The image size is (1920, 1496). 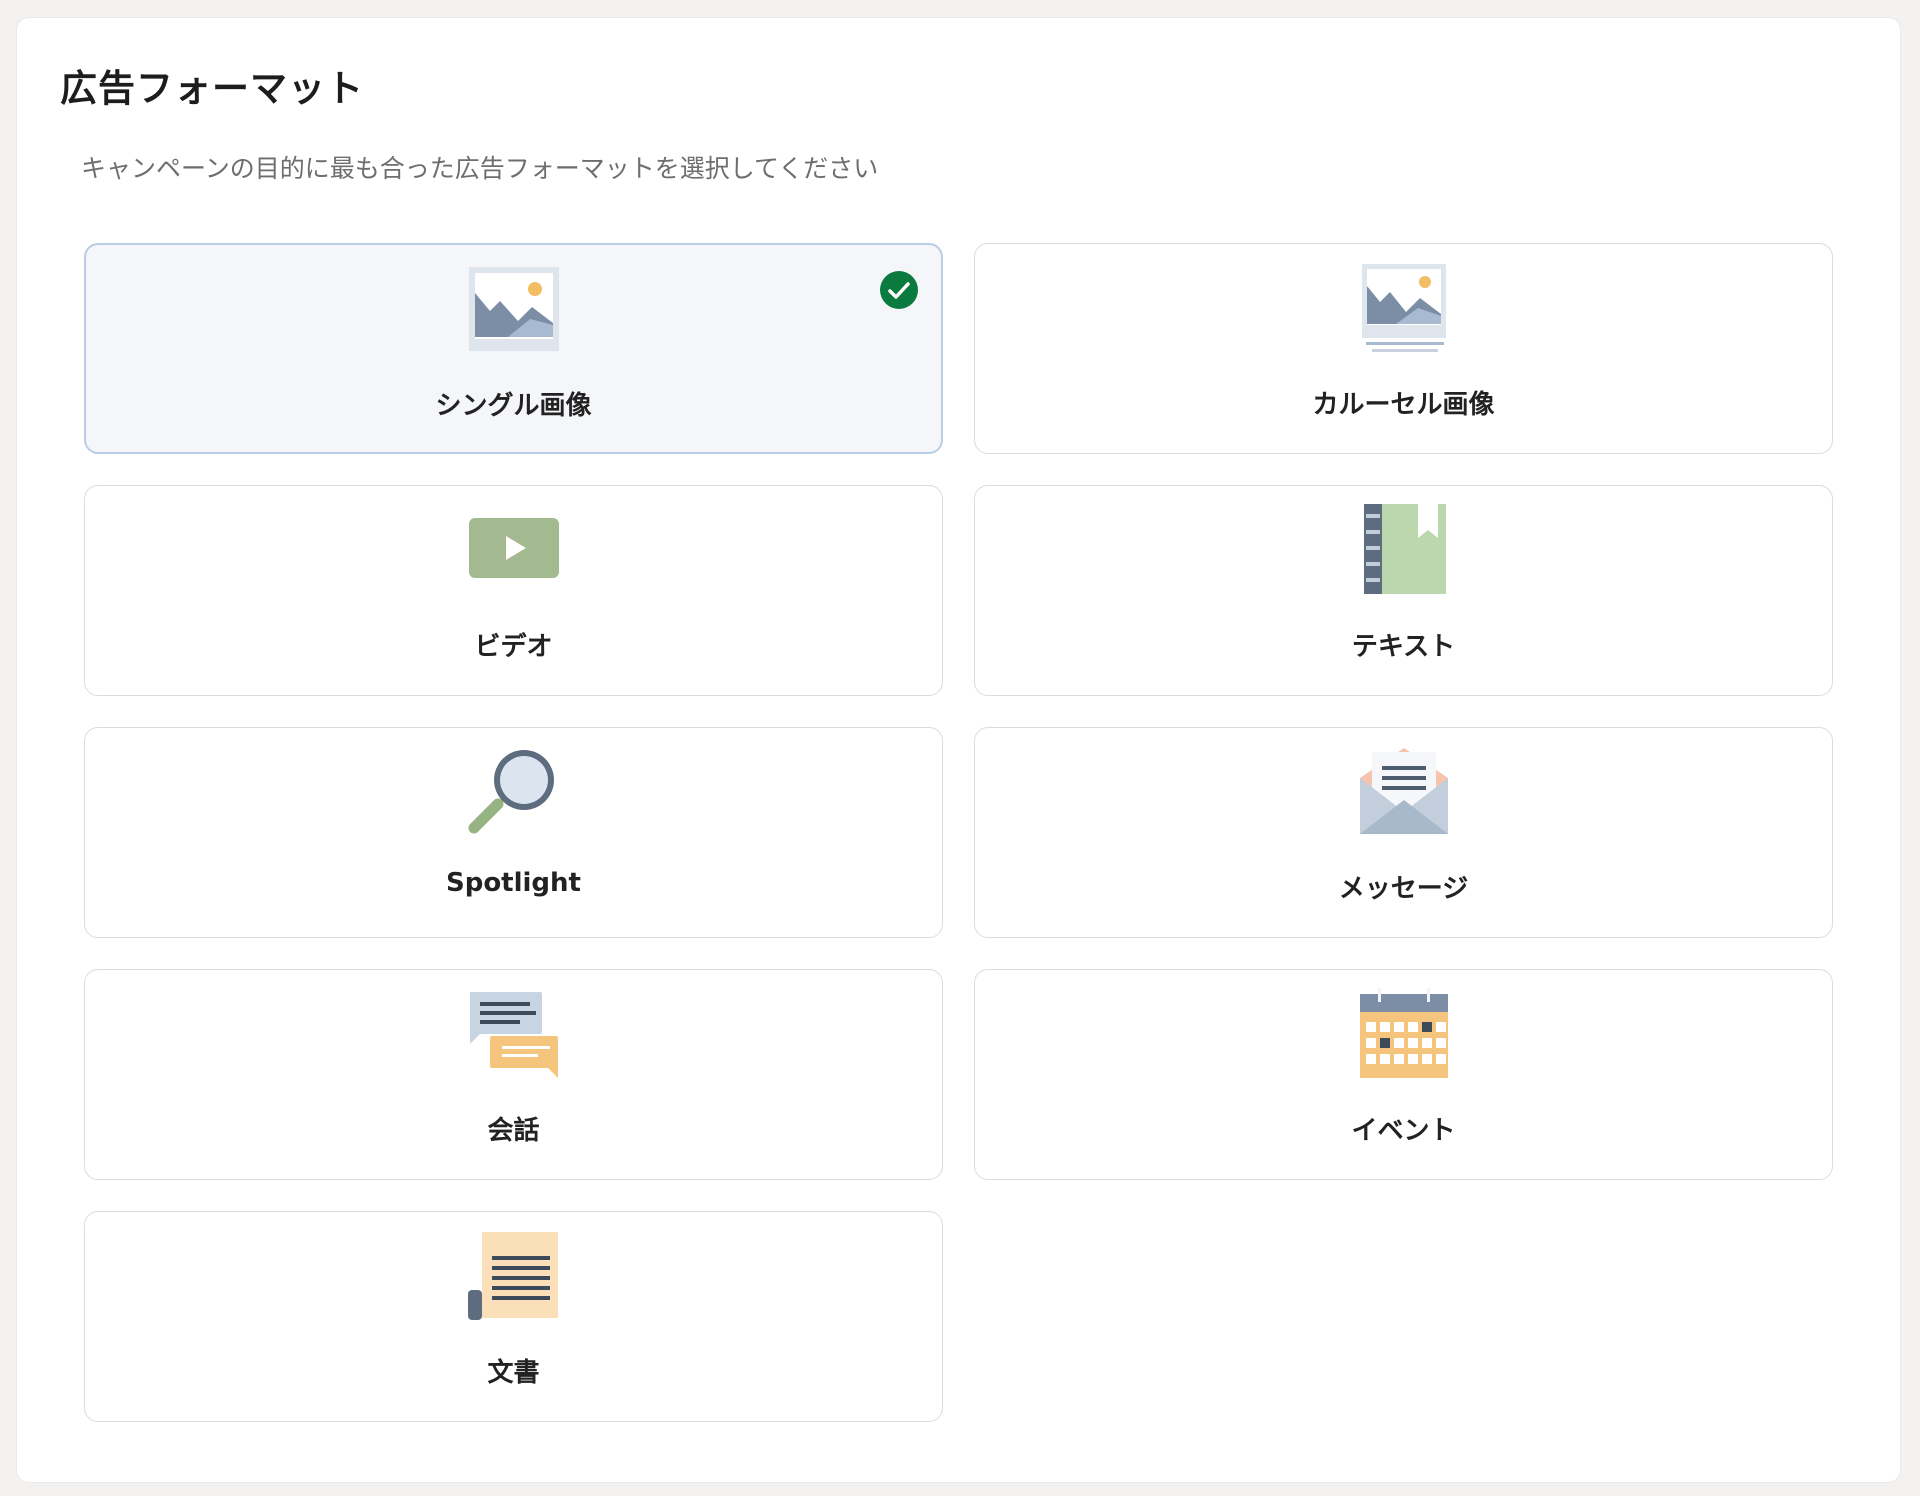 I want to click on format-card-single-image: シングル画像, so click(x=513, y=348).